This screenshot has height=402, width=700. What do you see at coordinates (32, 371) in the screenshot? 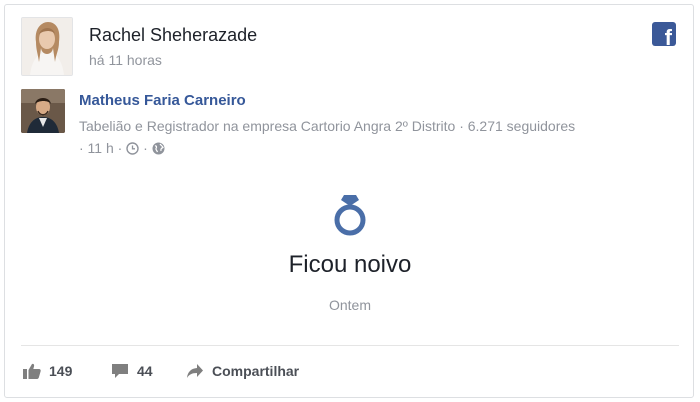
I see `thumbs-up-icon` at bounding box center [32, 371].